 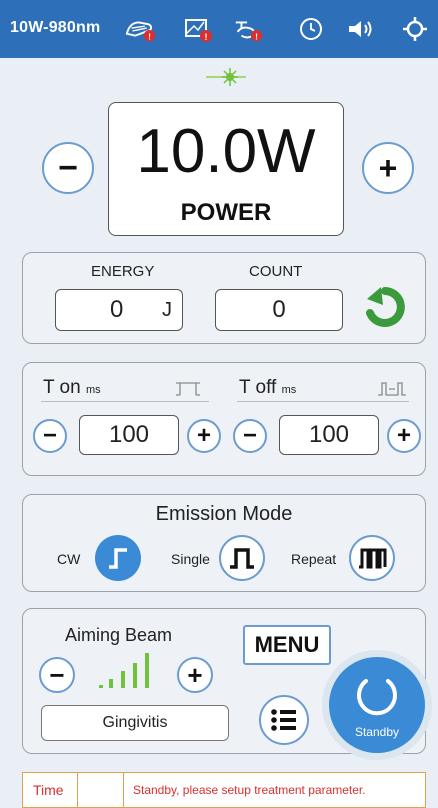 I want to click on emission-mode-panel: Emission Mode CW Single Repeat, so click(x=224, y=543).